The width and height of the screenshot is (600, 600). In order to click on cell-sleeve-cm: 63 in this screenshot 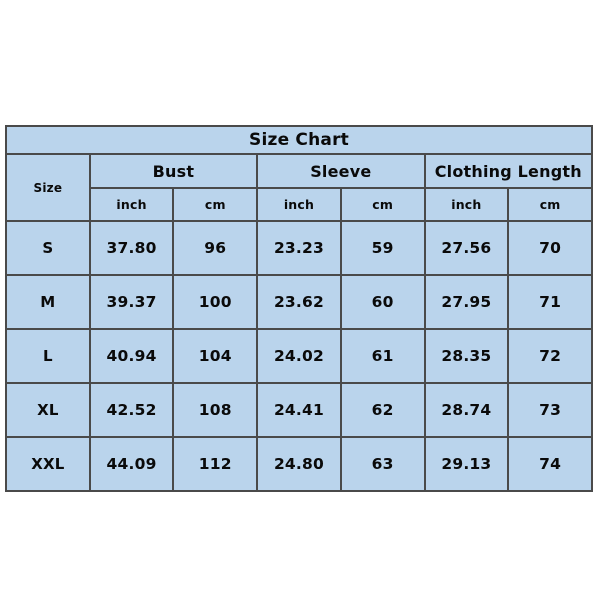, I will do `click(382, 464)`.